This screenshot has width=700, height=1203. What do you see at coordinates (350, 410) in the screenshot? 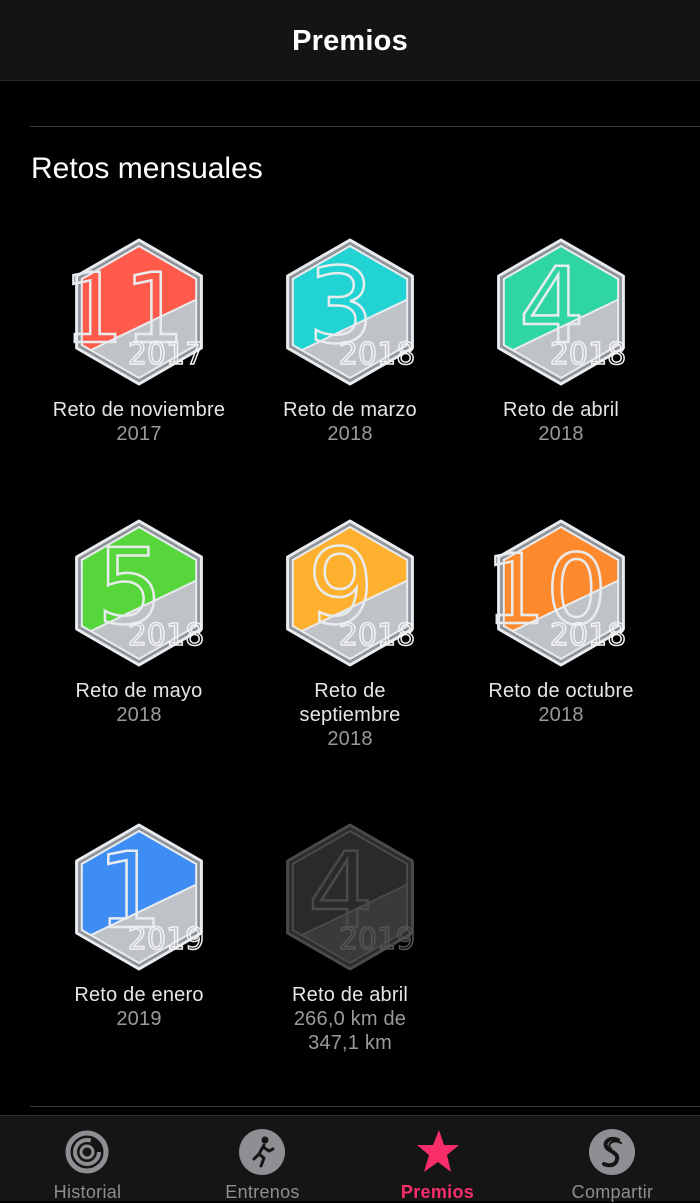
I see `award-title: Reto de marzo` at bounding box center [350, 410].